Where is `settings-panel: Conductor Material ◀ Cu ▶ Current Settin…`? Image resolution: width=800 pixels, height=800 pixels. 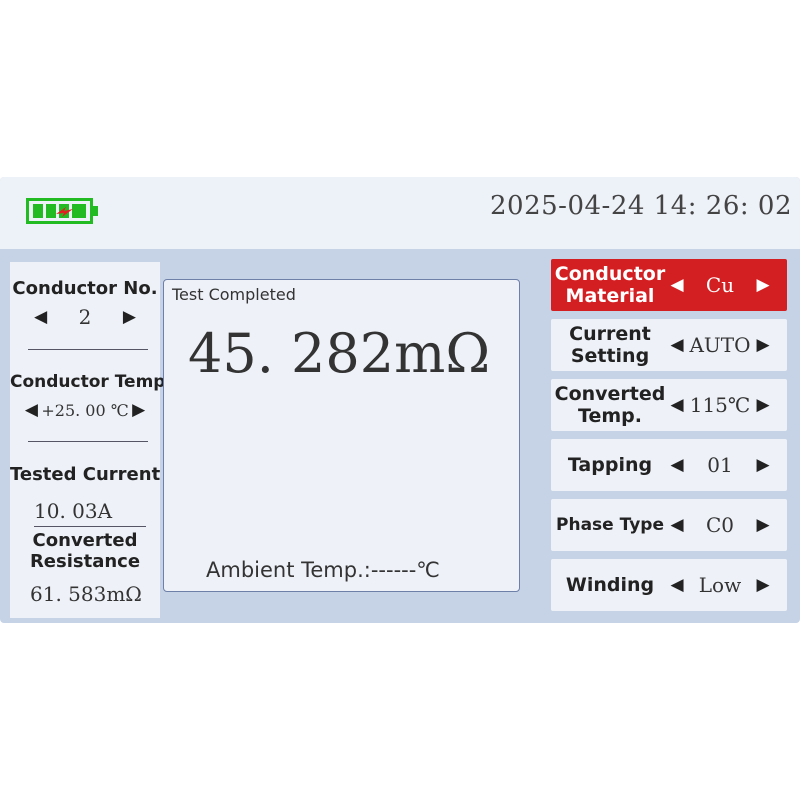 settings-panel: Conductor Material ◀ Cu ▶ Current Settin… is located at coordinates (670, 441).